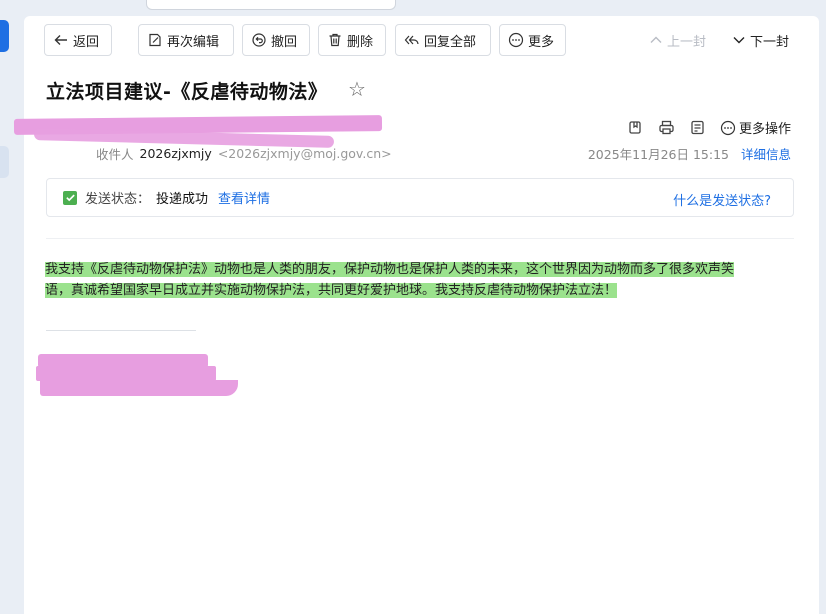 Image resolution: width=826 pixels, height=614 pixels. I want to click on delete-label: 删除, so click(360, 42).